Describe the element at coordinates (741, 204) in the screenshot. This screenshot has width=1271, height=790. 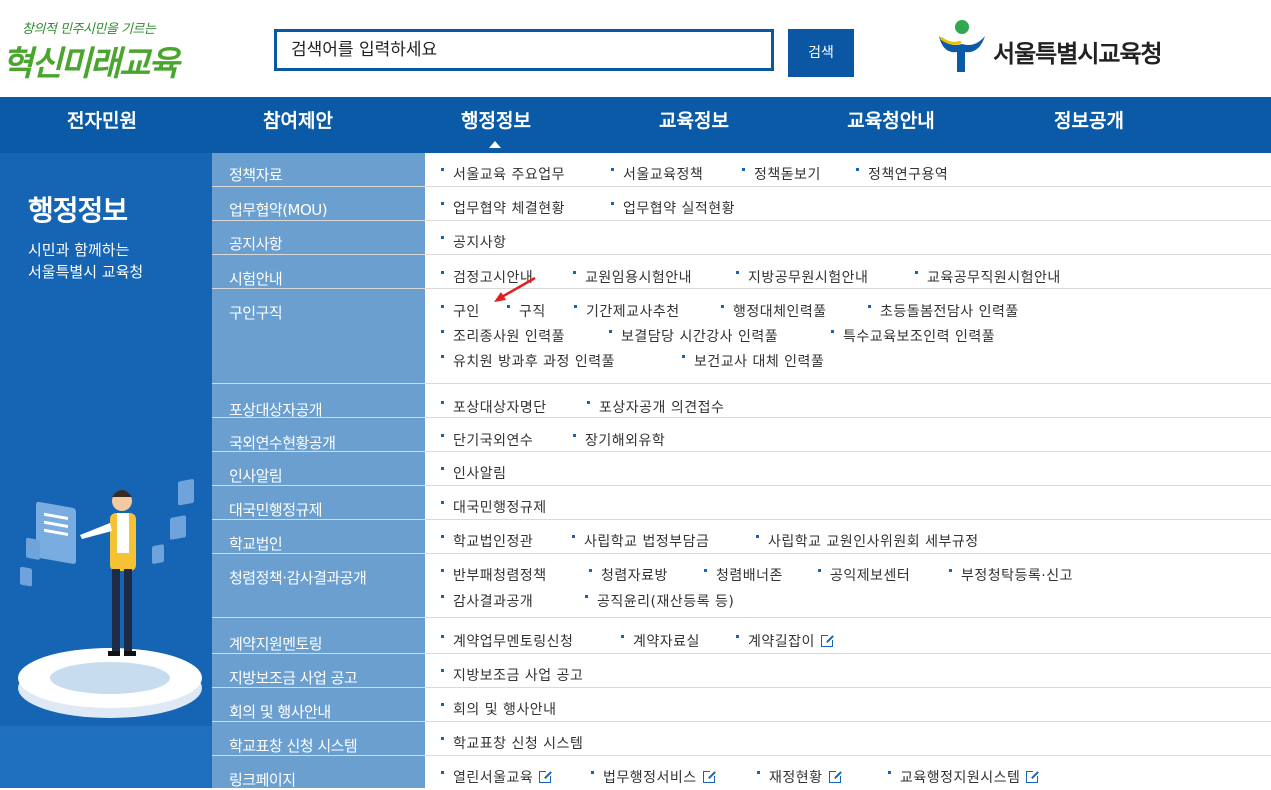
I see `table-row: 업무협약(MOU) 업무협약 체결현황 업무협약 실적현황` at that location.